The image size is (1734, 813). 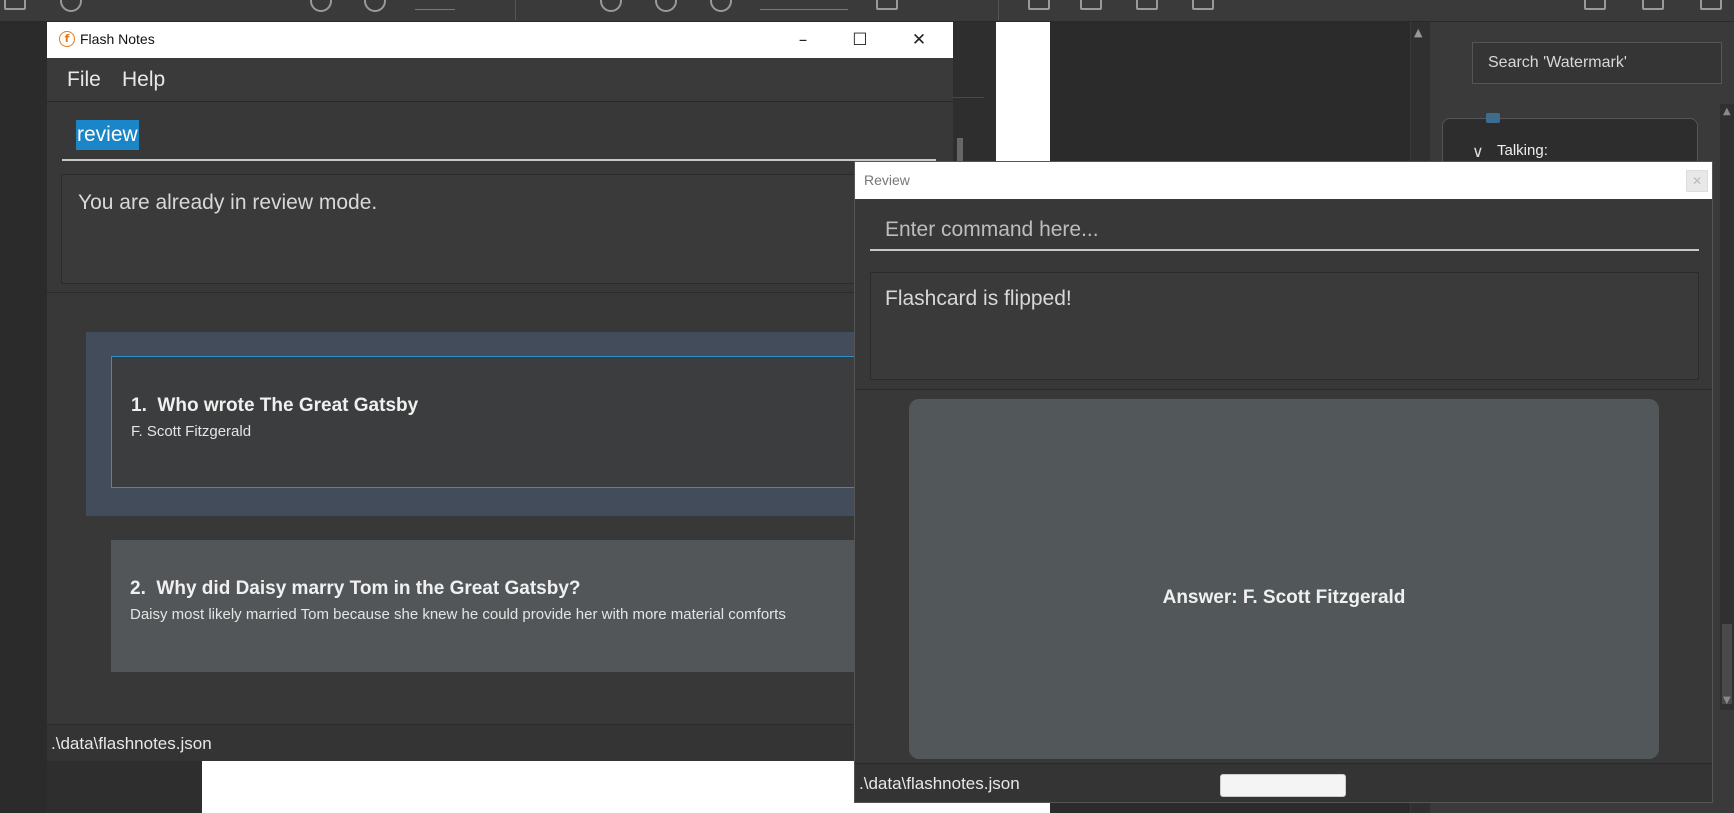 I want to click on search-icon, so click(x=71, y=6).